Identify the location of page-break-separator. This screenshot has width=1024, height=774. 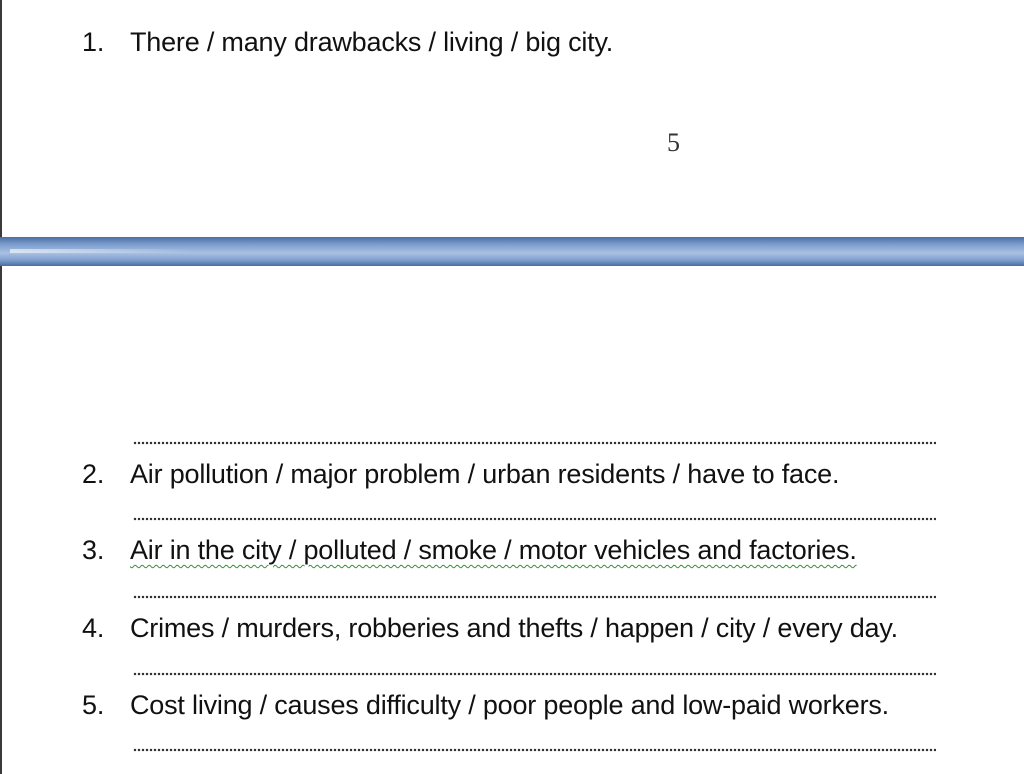
(512, 251).